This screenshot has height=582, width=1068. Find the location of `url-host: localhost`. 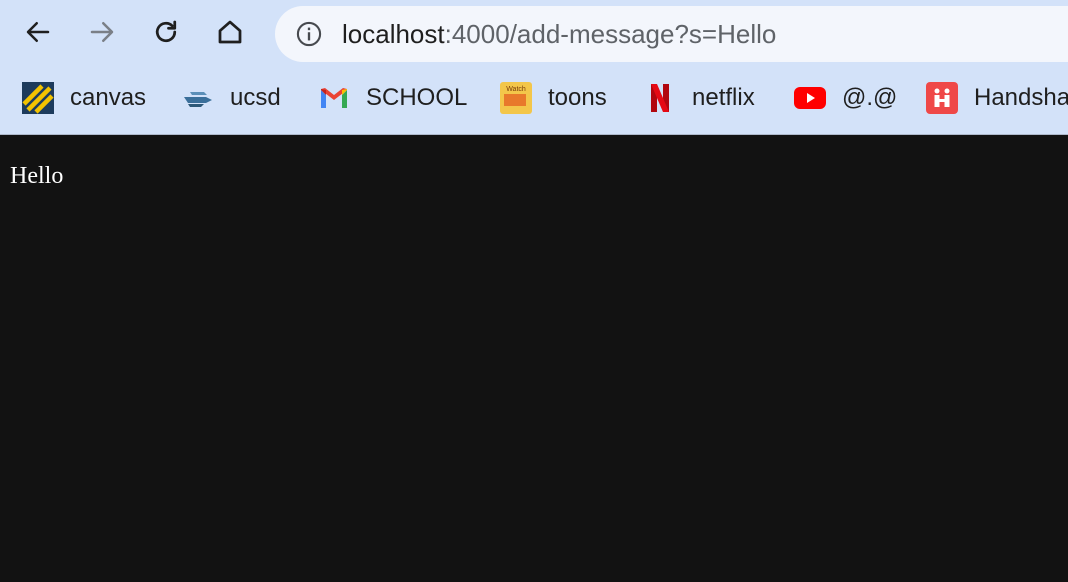

url-host: localhost is located at coordinates (393, 34).